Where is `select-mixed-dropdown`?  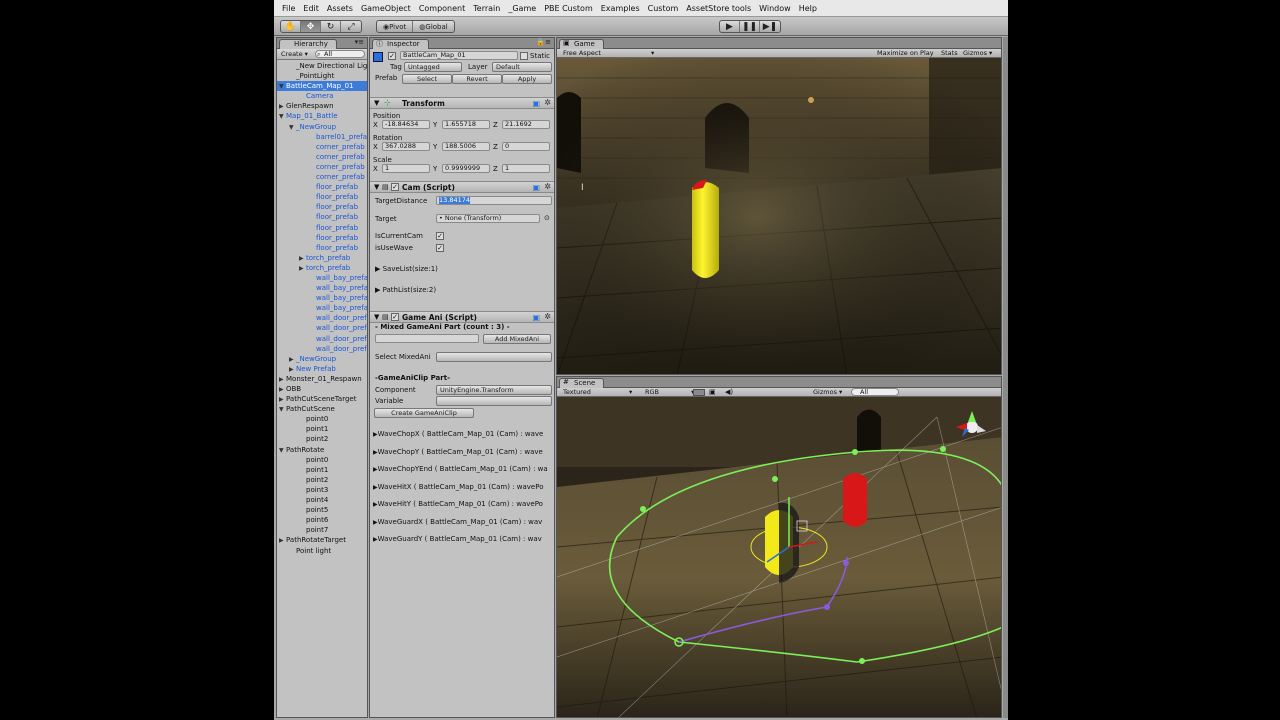
select-mixed-dropdown is located at coordinates (494, 357).